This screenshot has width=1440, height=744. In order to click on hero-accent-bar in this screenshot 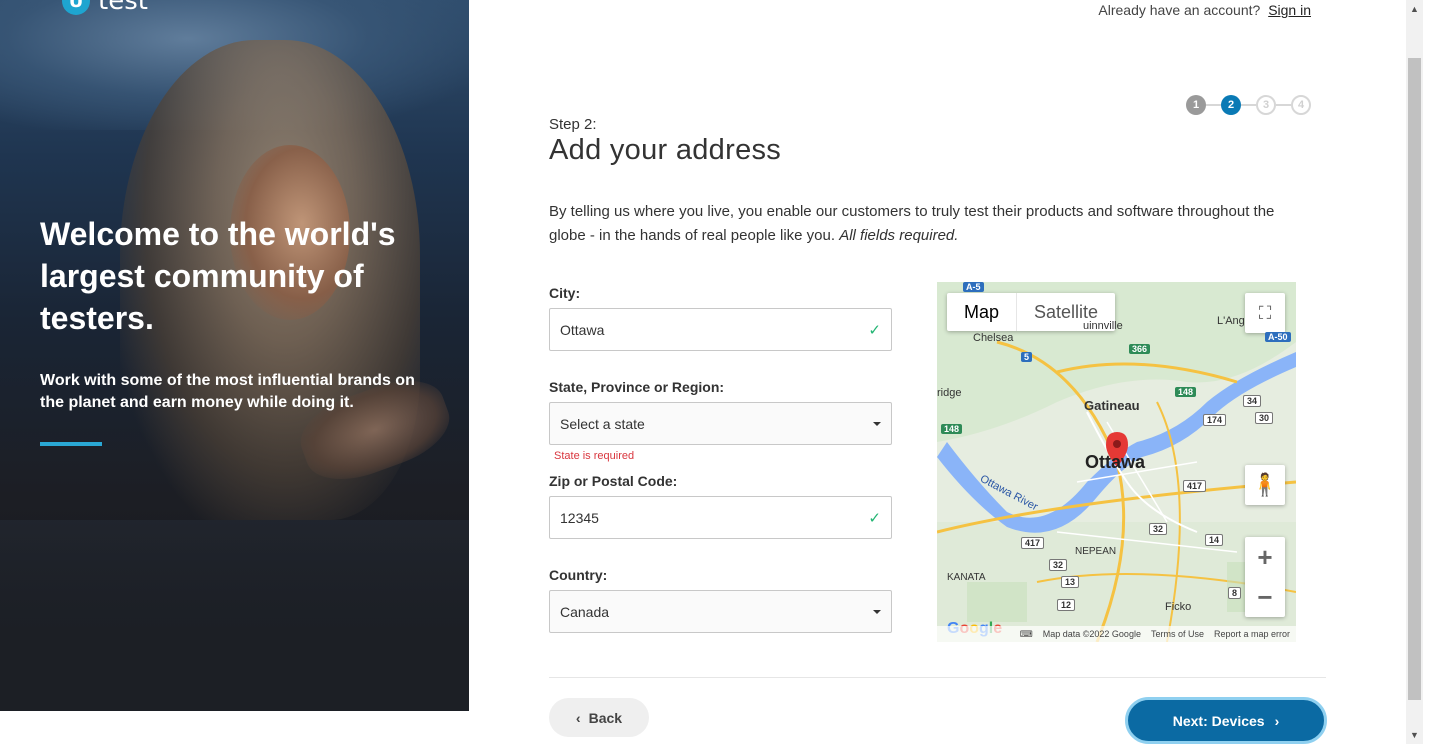, I will do `click(71, 444)`.